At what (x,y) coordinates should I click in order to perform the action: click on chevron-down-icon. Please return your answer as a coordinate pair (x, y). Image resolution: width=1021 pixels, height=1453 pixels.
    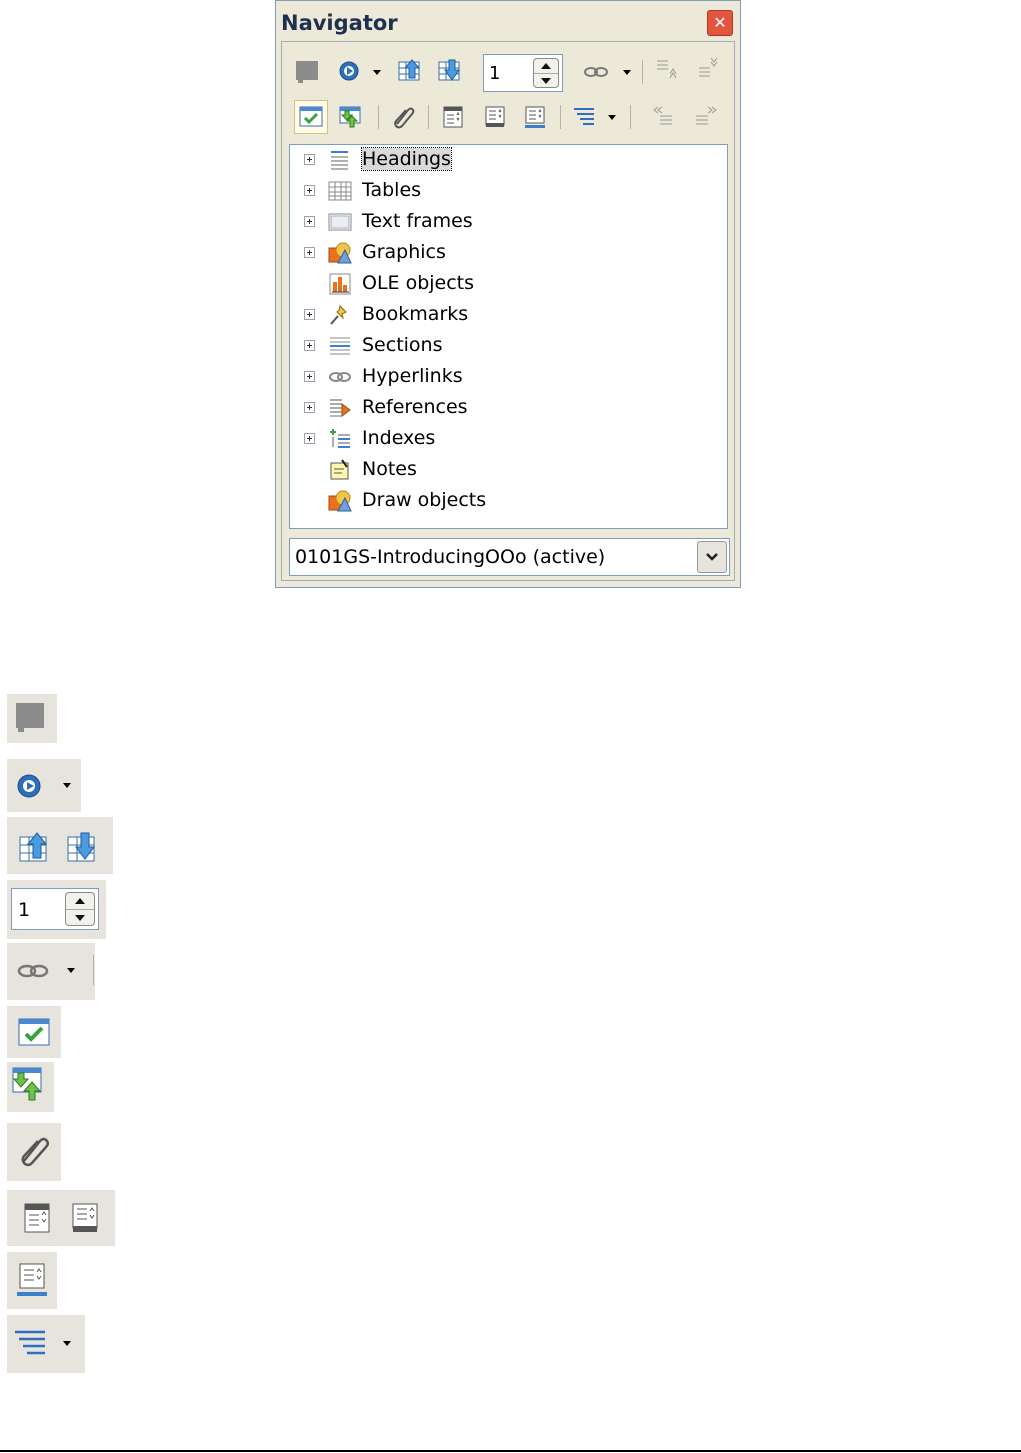
    Looking at the image, I should click on (712, 557).